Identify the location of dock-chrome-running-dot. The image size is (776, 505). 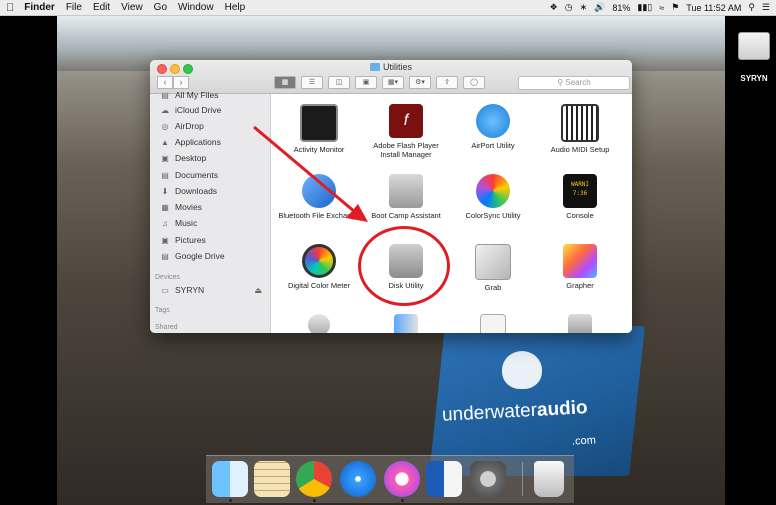
(314, 500).